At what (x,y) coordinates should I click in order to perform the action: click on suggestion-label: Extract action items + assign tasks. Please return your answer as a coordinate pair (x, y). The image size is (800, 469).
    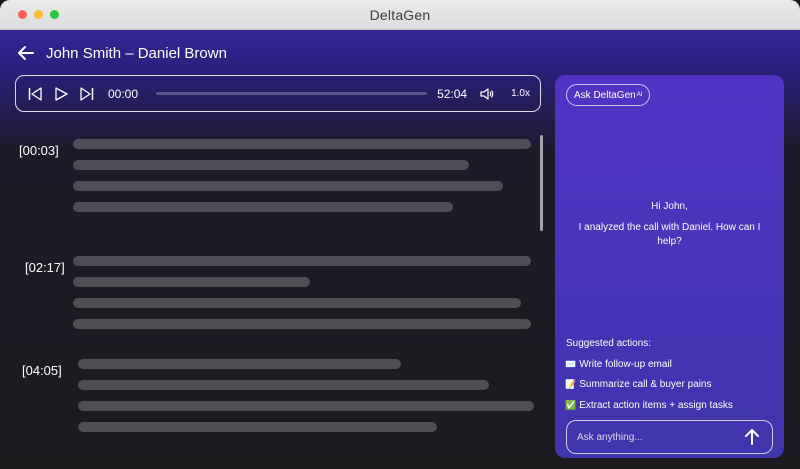
    Looking at the image, I should click on (656, 405).